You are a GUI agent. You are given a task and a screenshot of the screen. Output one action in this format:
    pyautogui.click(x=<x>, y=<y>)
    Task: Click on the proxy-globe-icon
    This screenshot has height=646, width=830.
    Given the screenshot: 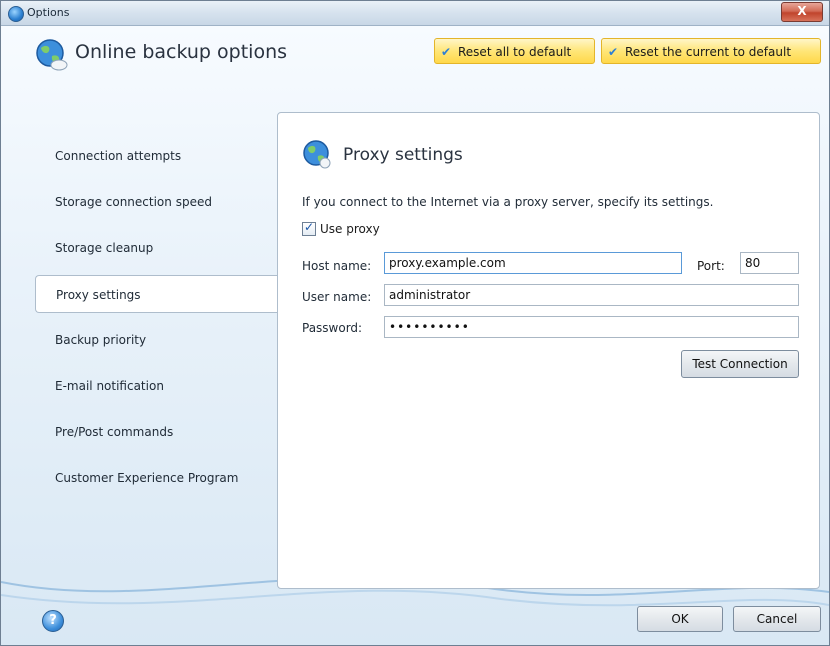 What is the action you would take?
    pyautogui.click(x=317, y=154)
    